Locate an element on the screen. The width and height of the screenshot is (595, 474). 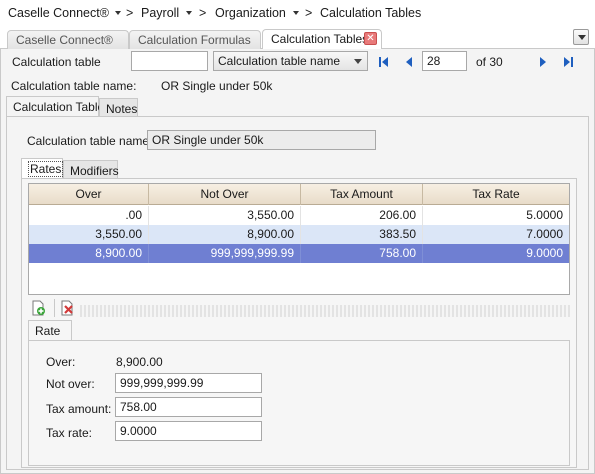
tab-calculation-table: Calculation Table is located at coordinates (55, 106).